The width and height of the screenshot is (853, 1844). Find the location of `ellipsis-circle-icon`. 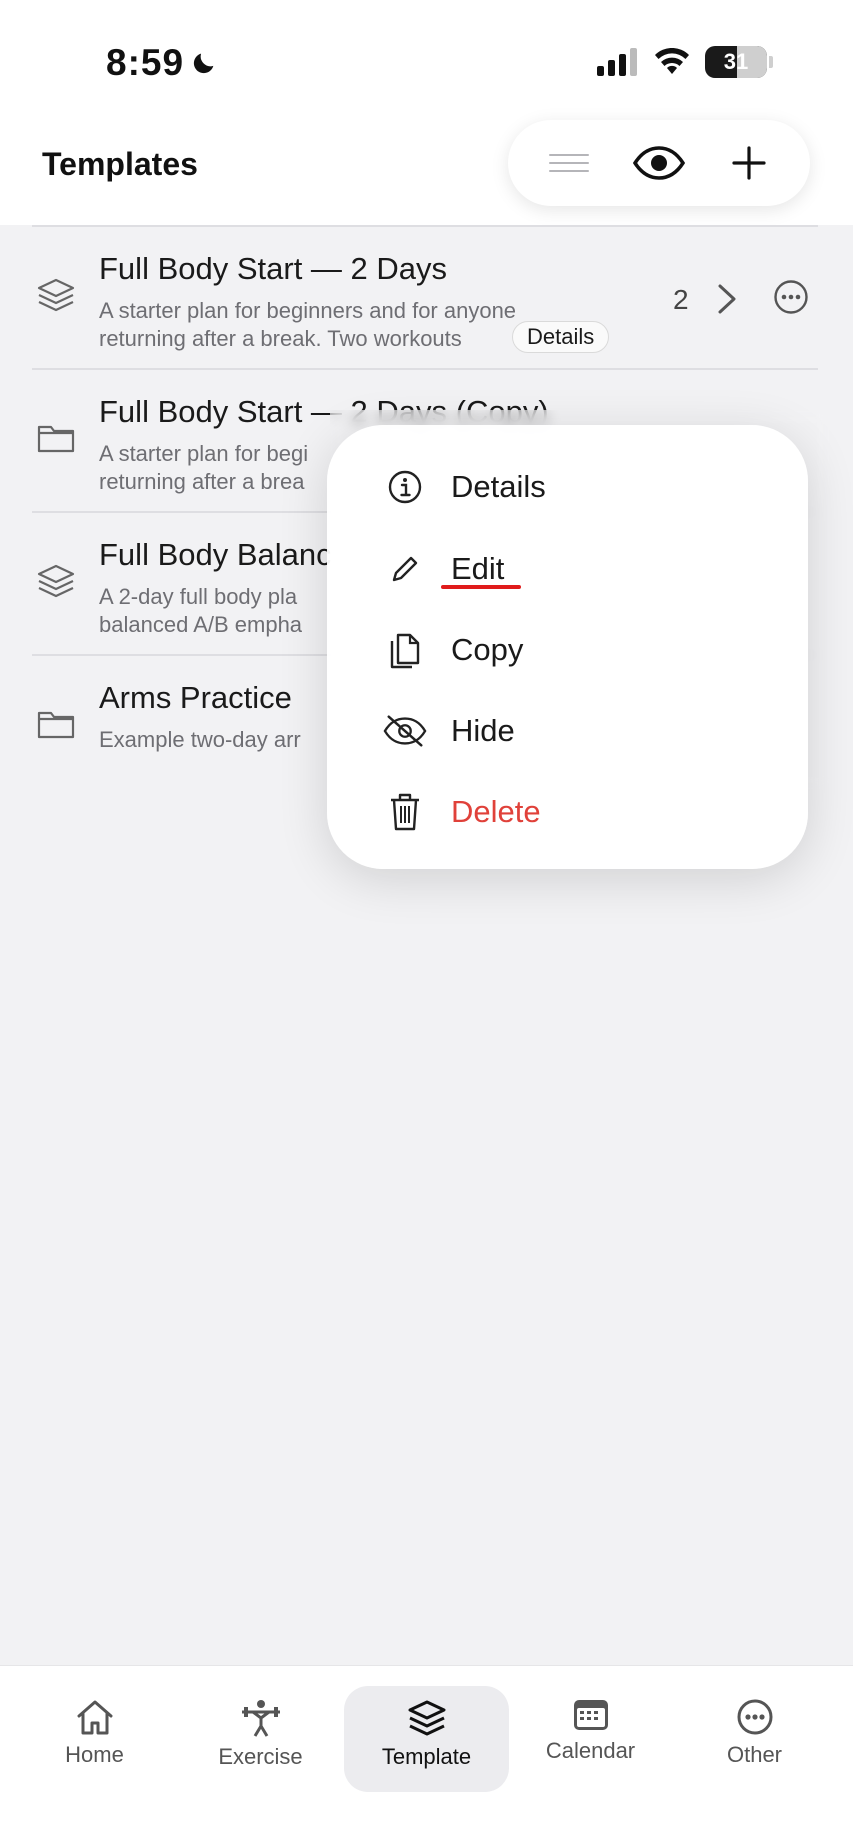

ellipsis-circle-icon is located at coordinates (754, 1717).